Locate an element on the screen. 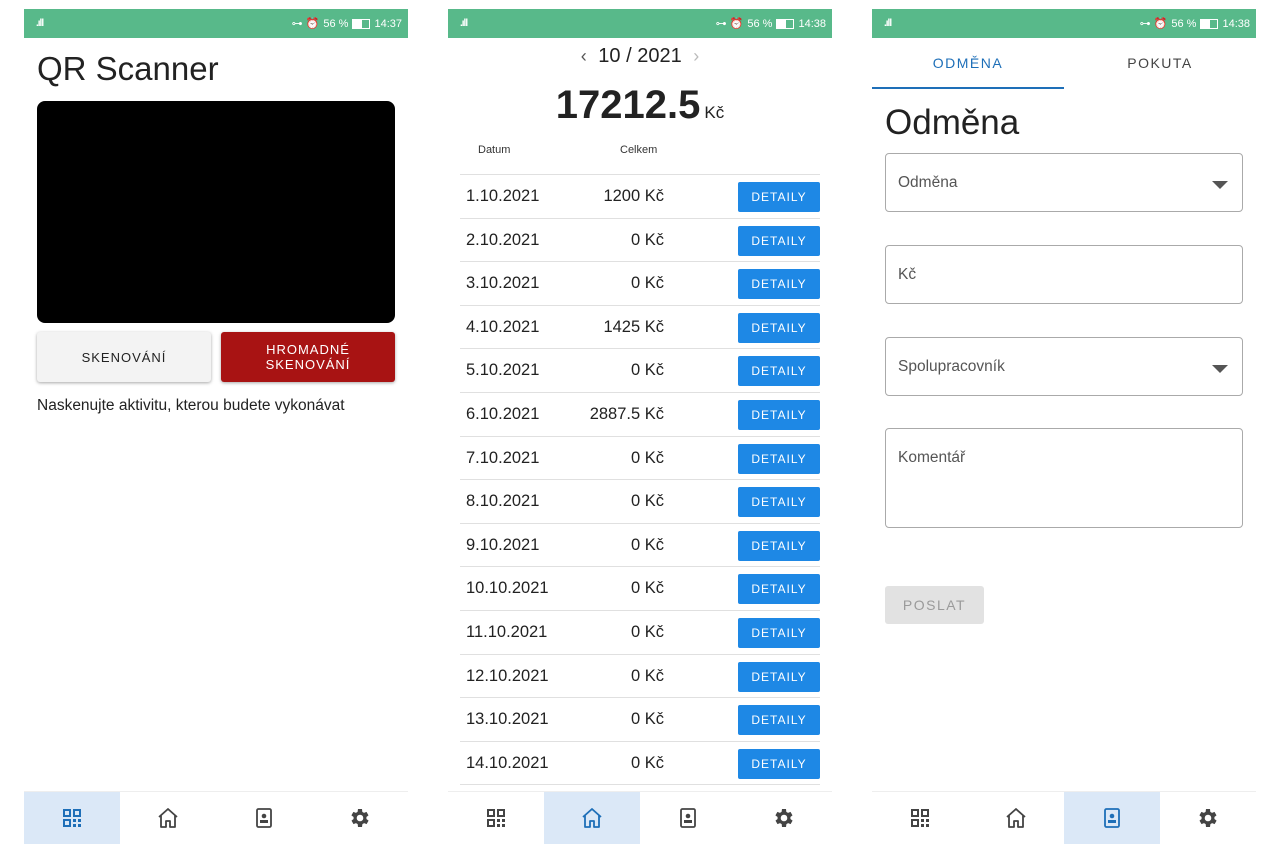 This screenshot has width=1280, height=853. prev-month-button: ‹ is located at coordinates (584, 56).